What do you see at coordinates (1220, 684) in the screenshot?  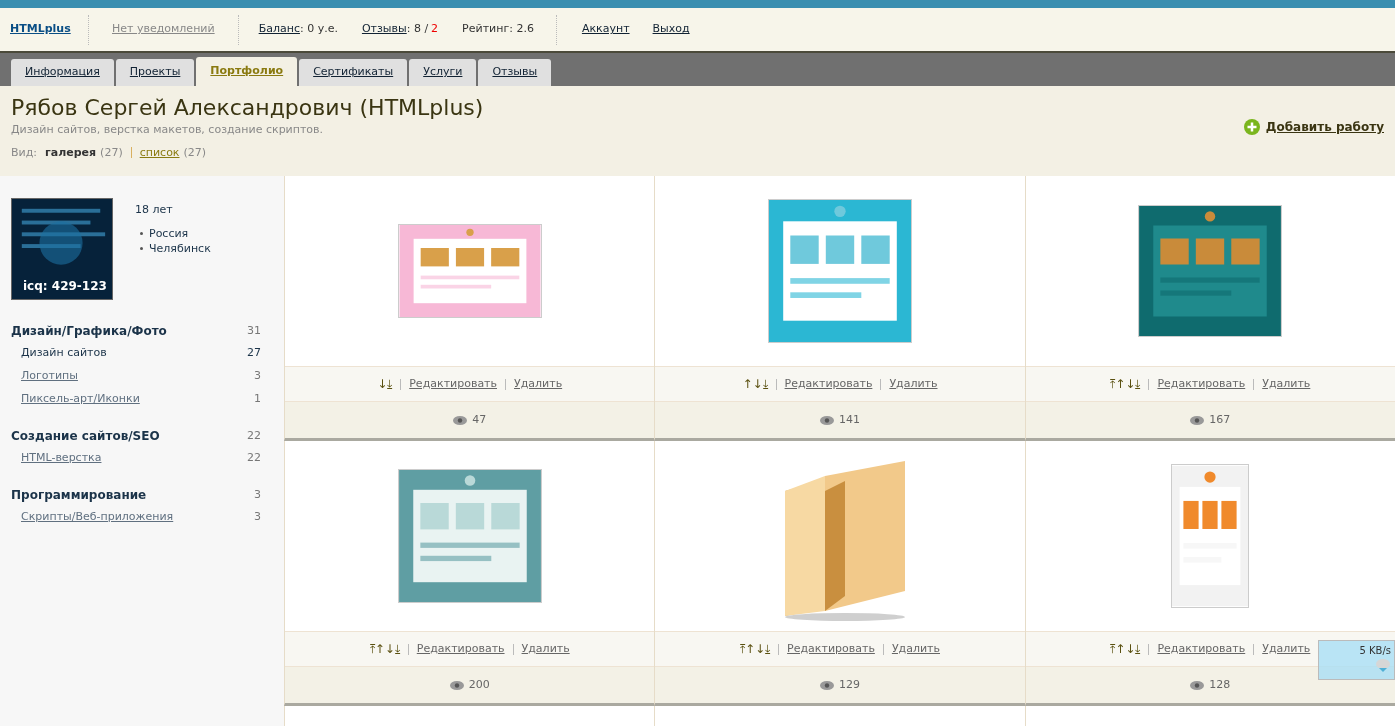 I see `view-count-text: 128` at bounding box center [1220, 684].